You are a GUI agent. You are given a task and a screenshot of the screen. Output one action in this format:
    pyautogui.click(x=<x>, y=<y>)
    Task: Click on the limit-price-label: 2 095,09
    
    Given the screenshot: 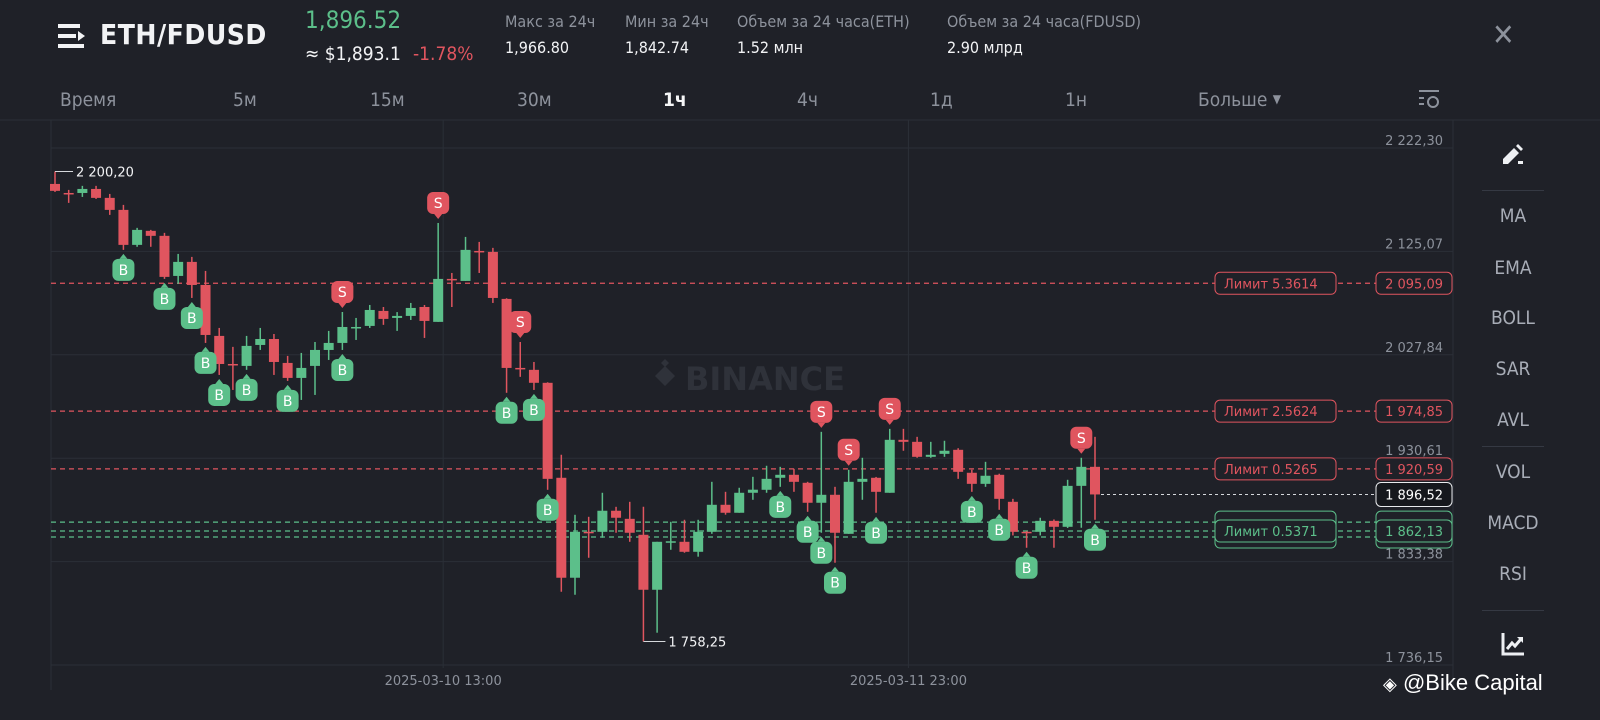 What is the action you would take?
    pyautogui.click(x=1414, y=284)
    